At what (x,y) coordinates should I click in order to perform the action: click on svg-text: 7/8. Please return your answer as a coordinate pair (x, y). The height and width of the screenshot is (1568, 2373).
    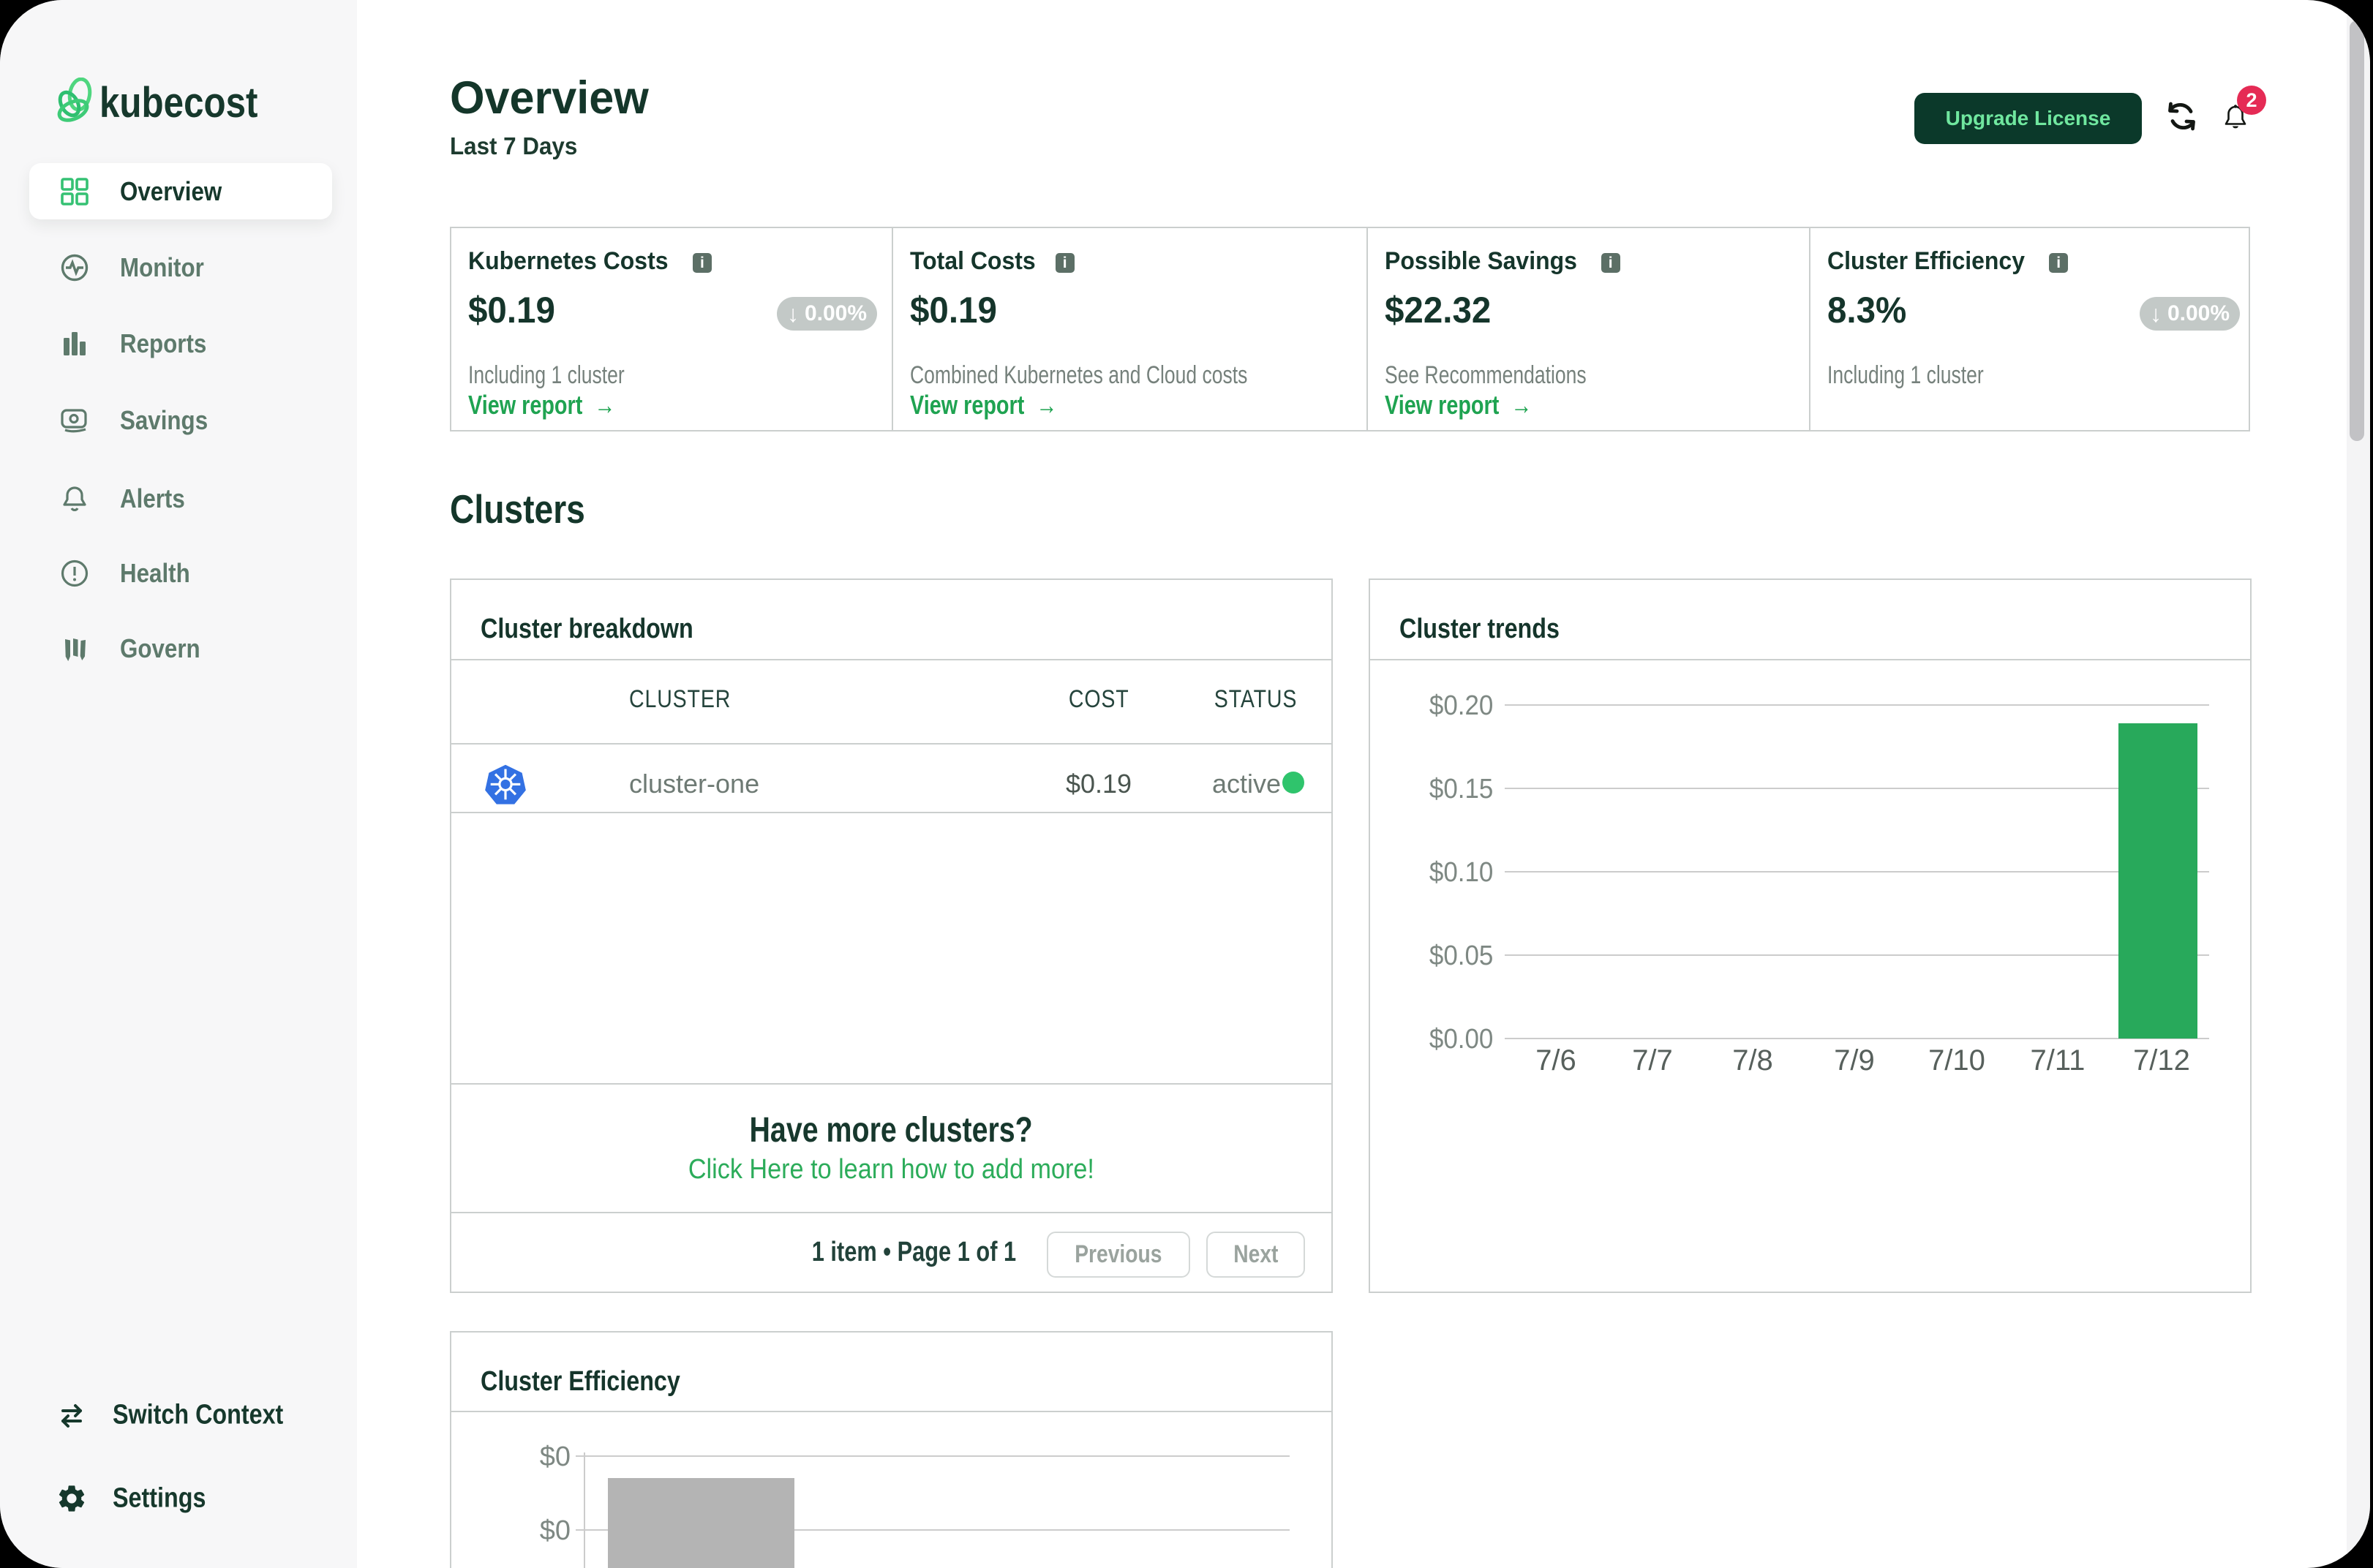
    Looking at the image, I should click on (1752, 1060).